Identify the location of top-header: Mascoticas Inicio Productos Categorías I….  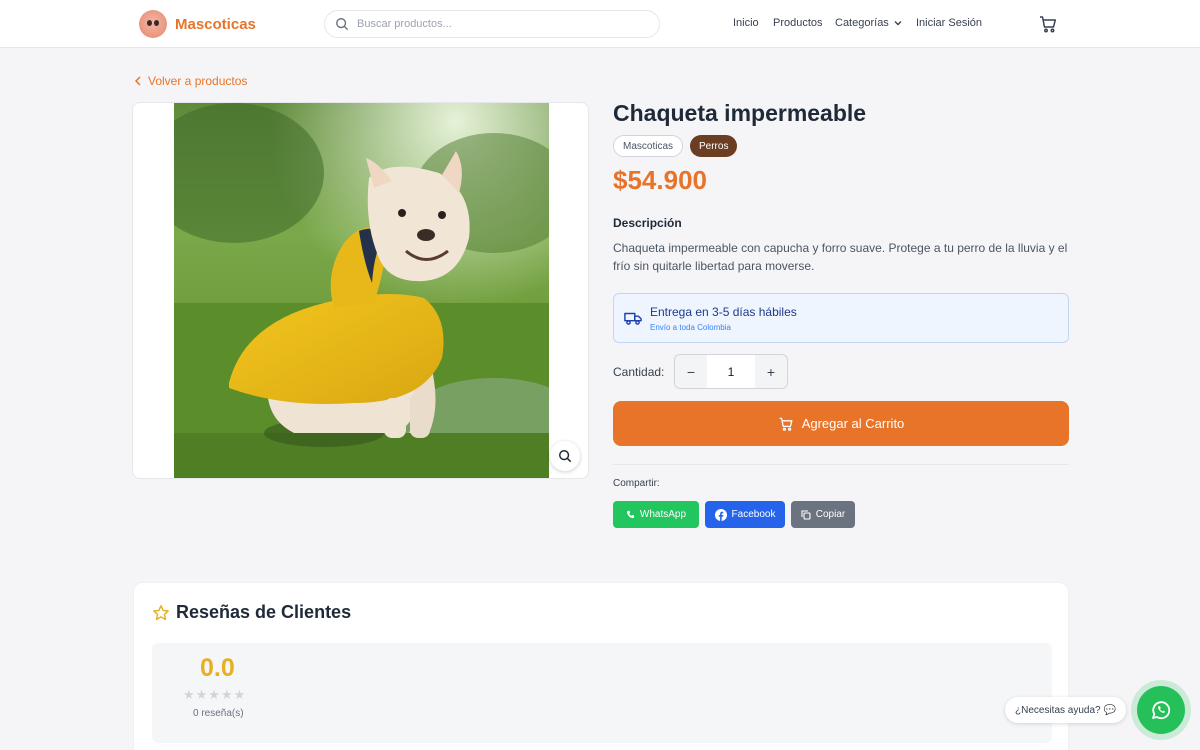
(600, 24).